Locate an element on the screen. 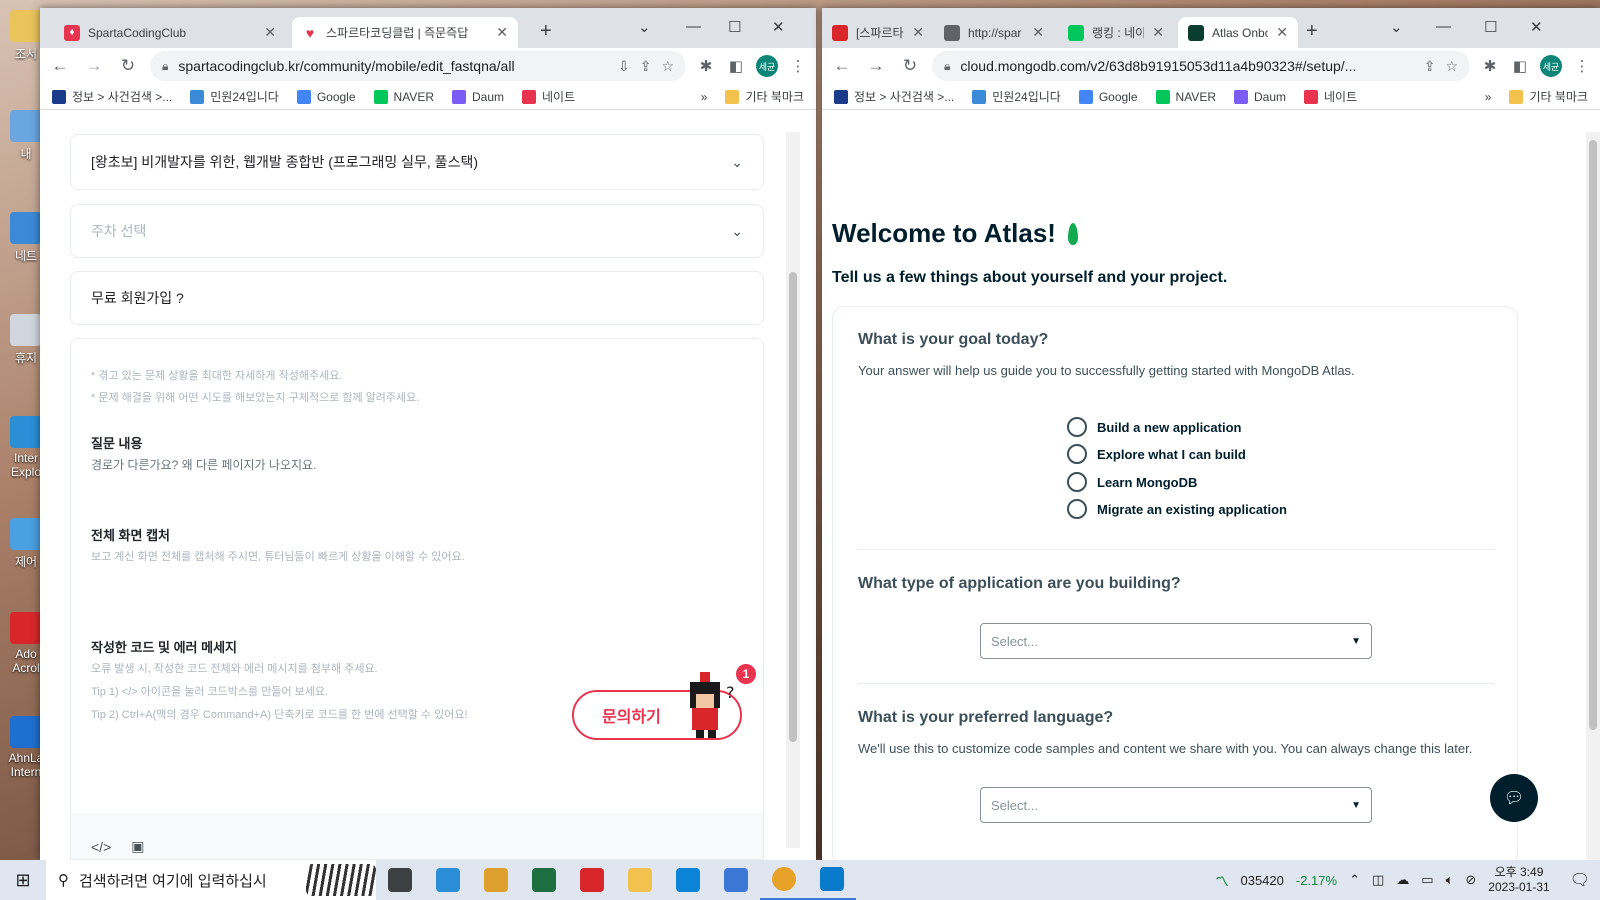  edge-taskbar-button is located at coordinates (688, 880).